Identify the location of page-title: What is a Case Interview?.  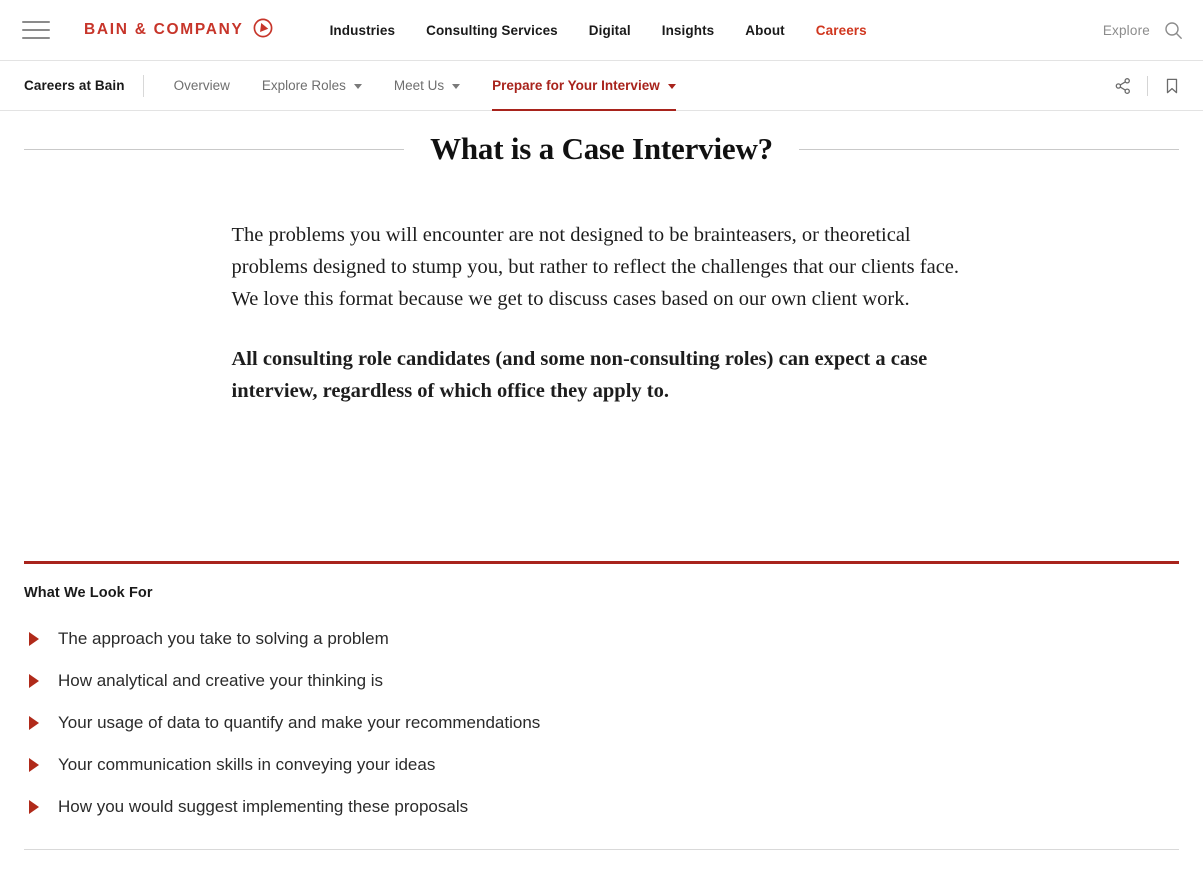
(601, 148).